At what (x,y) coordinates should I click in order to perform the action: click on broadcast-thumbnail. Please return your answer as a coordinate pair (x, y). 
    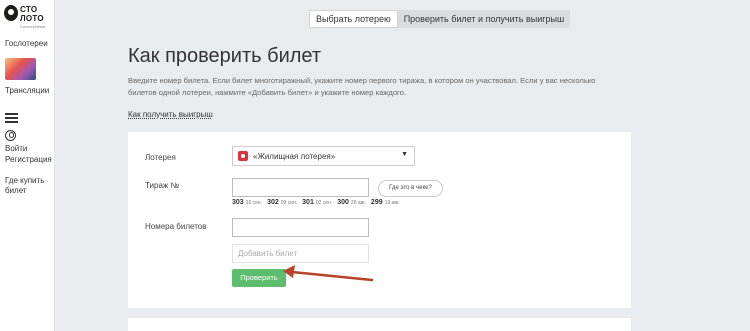
    Looking at the image, I should click on (20, 69).